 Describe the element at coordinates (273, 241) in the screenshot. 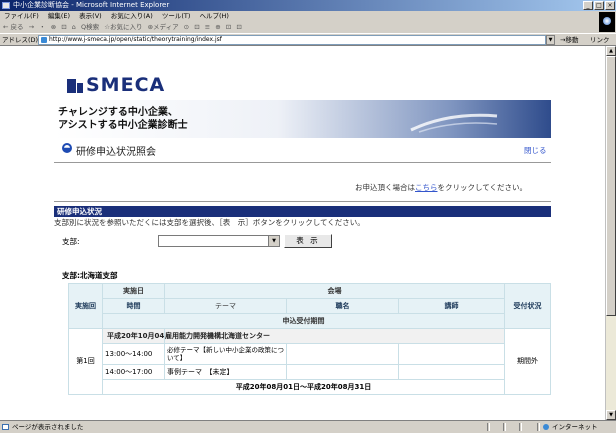

I see `chevron-down-icon: ▼` at that location.